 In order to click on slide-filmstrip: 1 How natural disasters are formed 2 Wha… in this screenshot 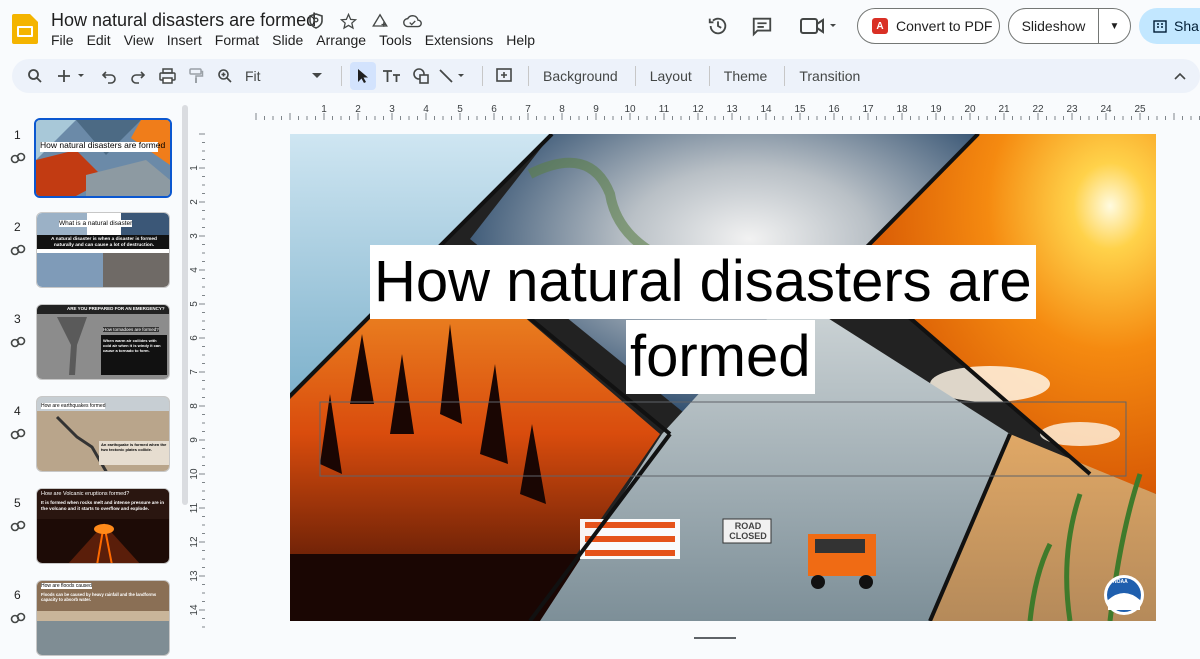, I will do `click(95, 385)`.